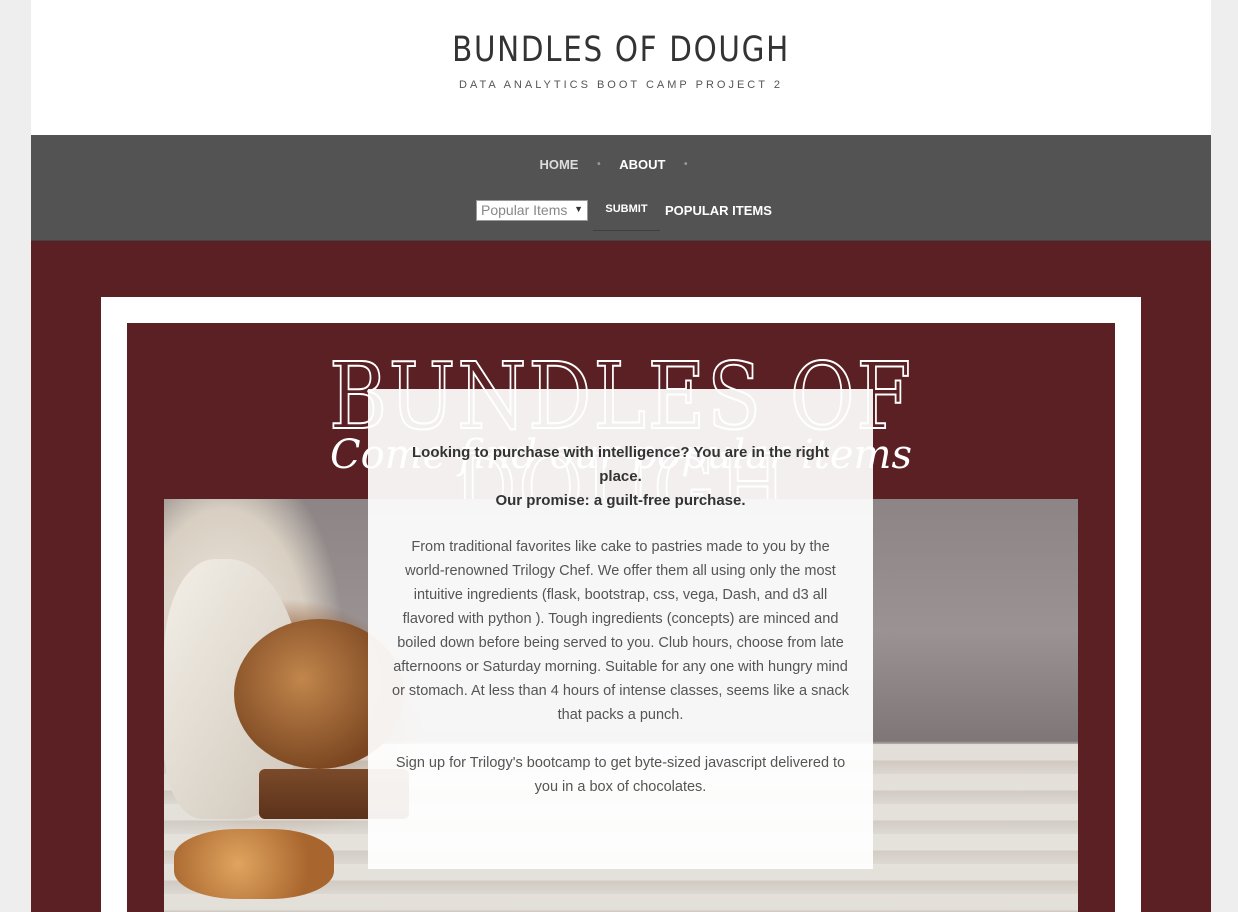  What do you see at coordinates (718, 210) in the screenshot?
I see `popular-items-link: POPULAR ITEMS` at bounding box center [718, 210].